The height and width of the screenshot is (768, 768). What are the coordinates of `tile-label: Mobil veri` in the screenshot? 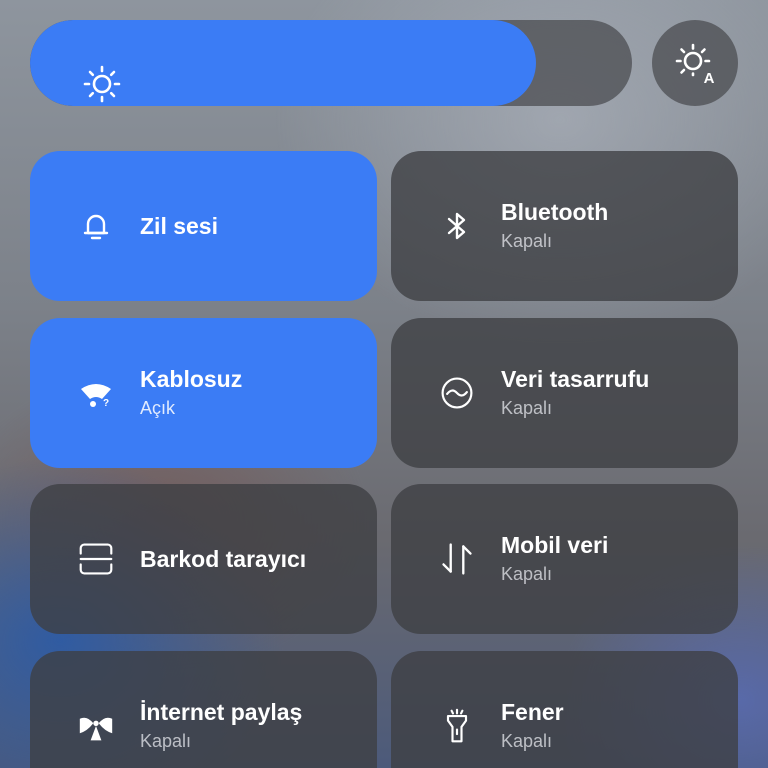 It's located at (555, 545).